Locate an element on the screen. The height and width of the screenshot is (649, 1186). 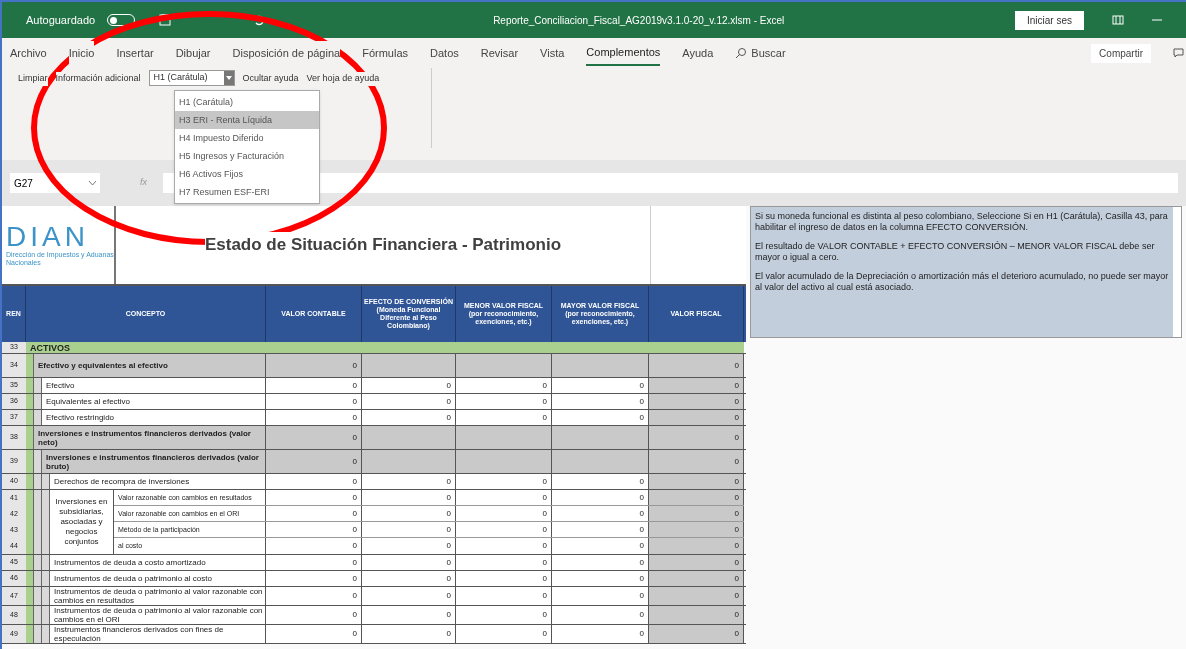
table-cell: Efectivo is located at coordinates (154, 385).